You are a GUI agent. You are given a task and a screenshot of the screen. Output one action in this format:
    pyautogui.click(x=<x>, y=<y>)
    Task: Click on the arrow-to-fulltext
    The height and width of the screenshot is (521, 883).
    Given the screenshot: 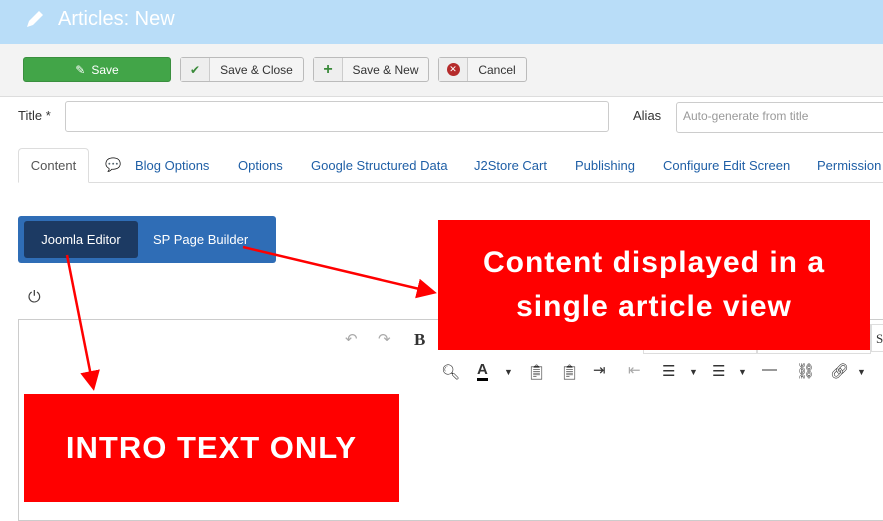 What is the action you would take?
    pyautogui.click(x=339, y=272)
    